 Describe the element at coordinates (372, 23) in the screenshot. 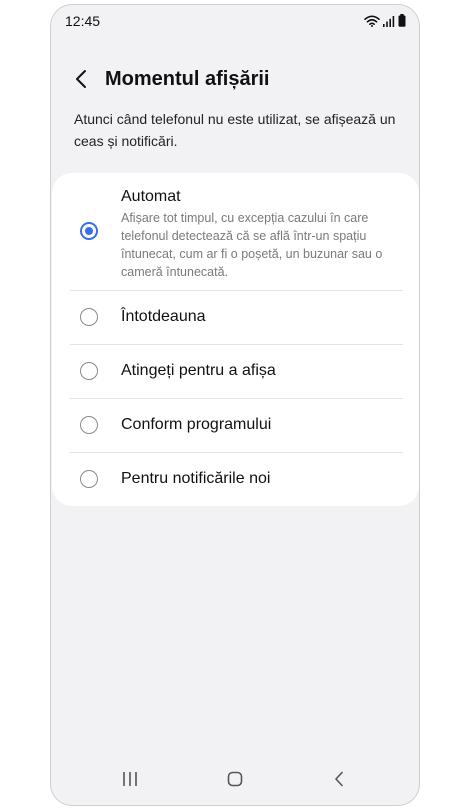

I see `wifi-icon` at that location.